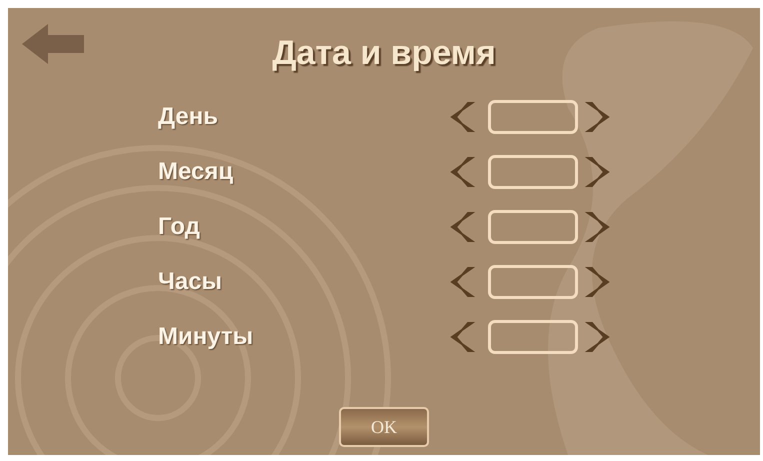 Image resolution: width=763 pixels, height=461 pixels. Describe the element at coordinates (179, 227) in the screenshot. I see `field-label: Год` at that location.